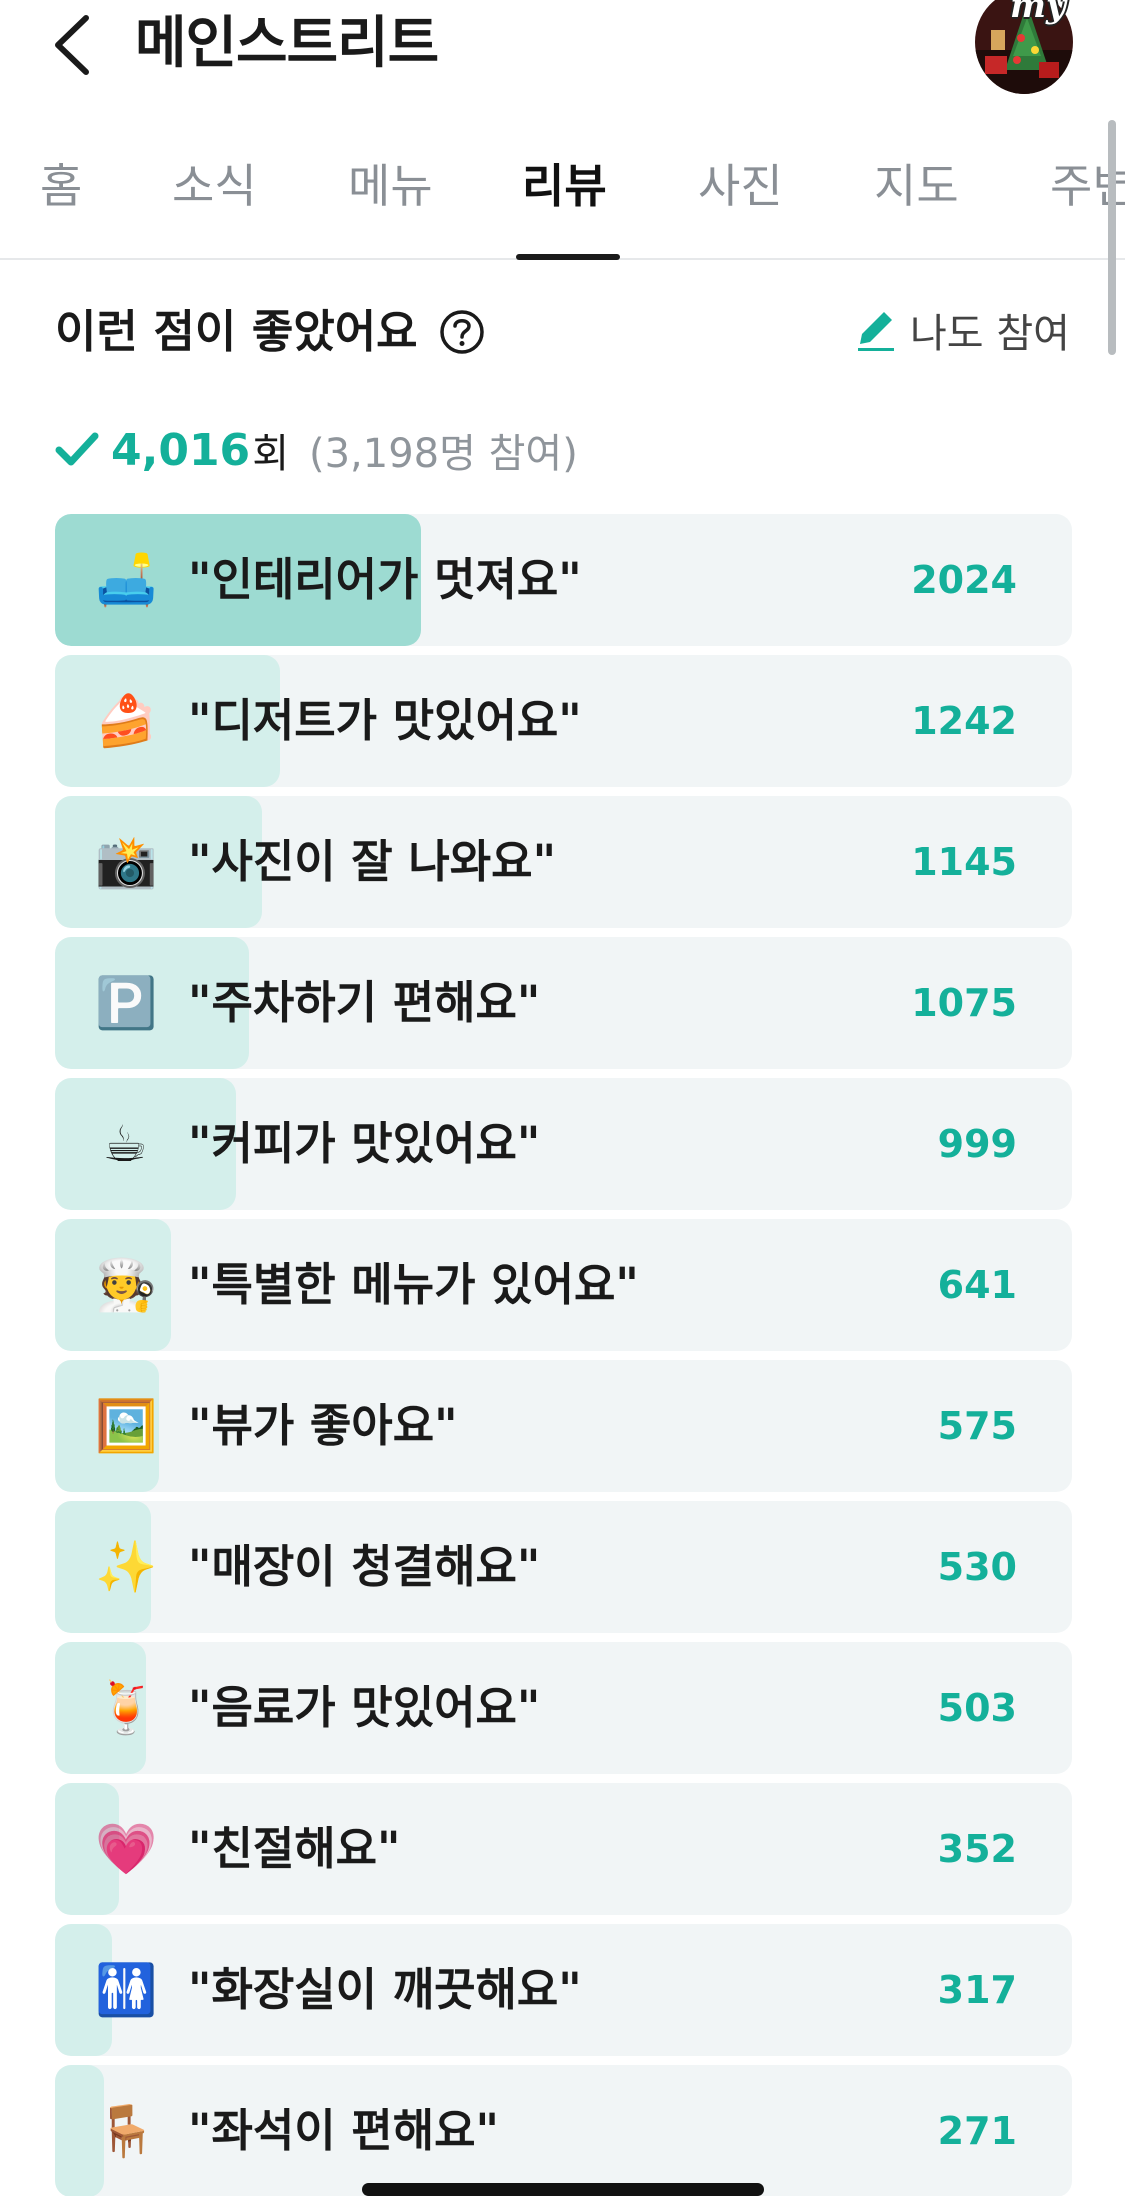 The image size is (1125, 2196). Describe the element at coordinates (563, 1708) in the screenshot. I see `review-keyword-item: 🍹 "음료가 맛있어요" 503` at that location.